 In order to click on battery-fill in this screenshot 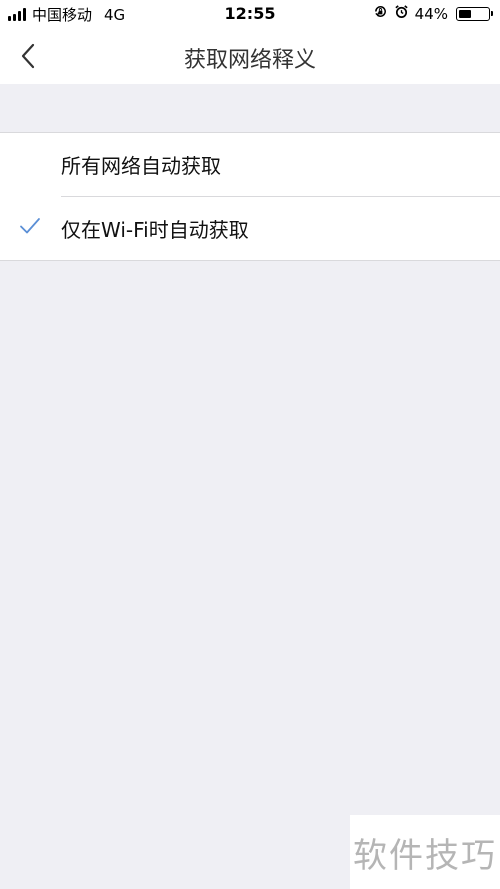, I will do `click(465, 13)`.